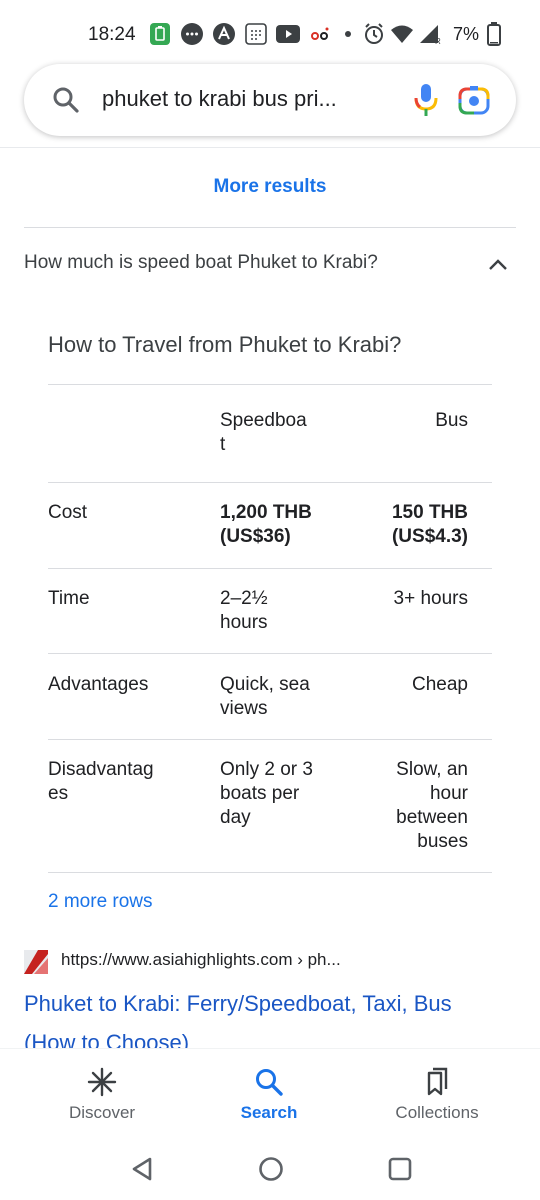 The height and width of the screenshot is (1200, 540). What do you see at coordinates (192, 34) in the screenshot?
I see `messages-icon` at bounding box center [192, 34].